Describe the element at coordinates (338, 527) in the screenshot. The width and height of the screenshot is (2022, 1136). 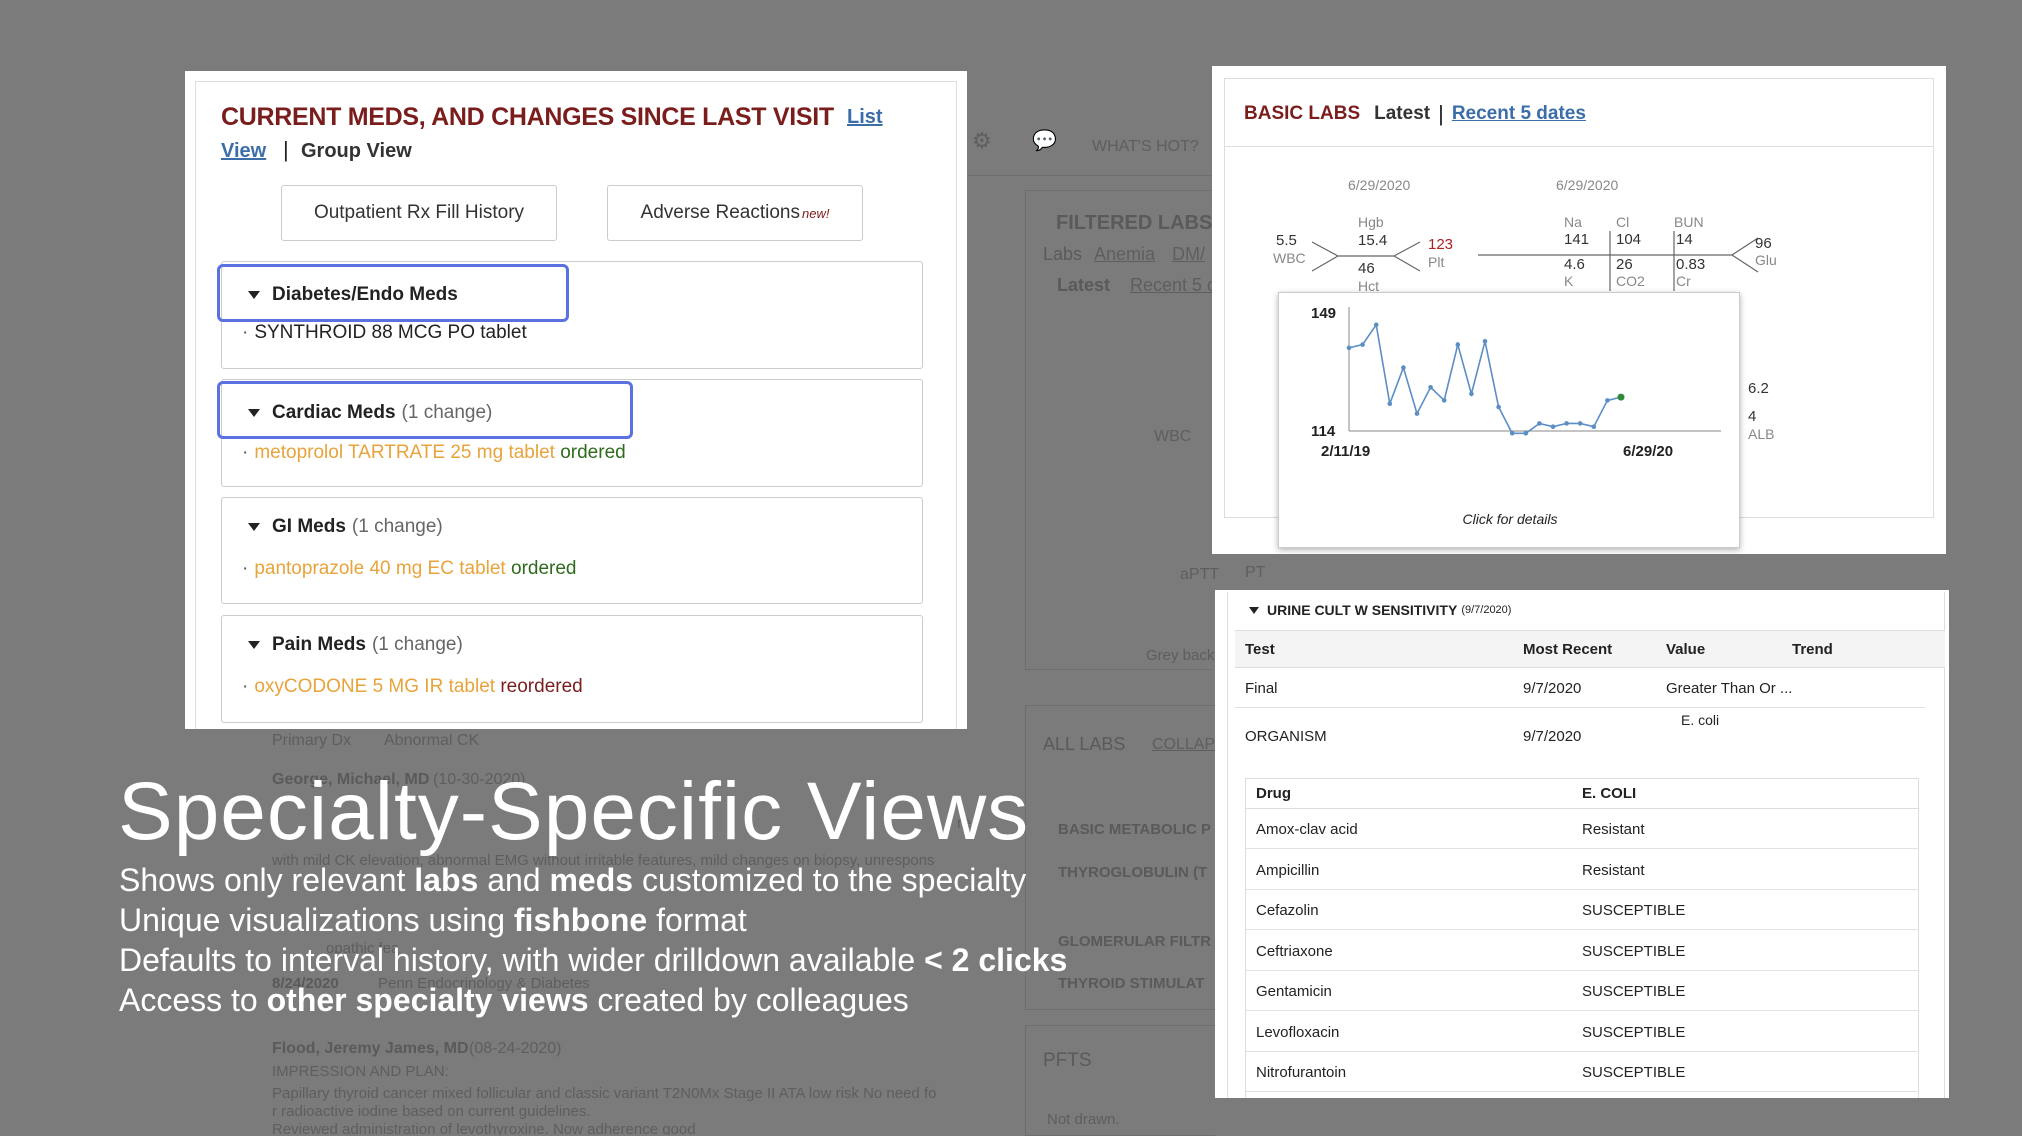
I see `med-group-gi-header: GI Meds (1 change)` at that location.